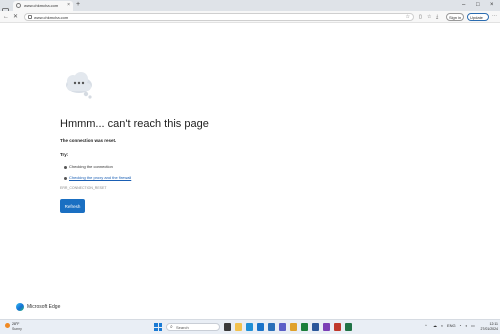  I want to click on tab-active: www.chkmcha.com ×, so click(43, 6).